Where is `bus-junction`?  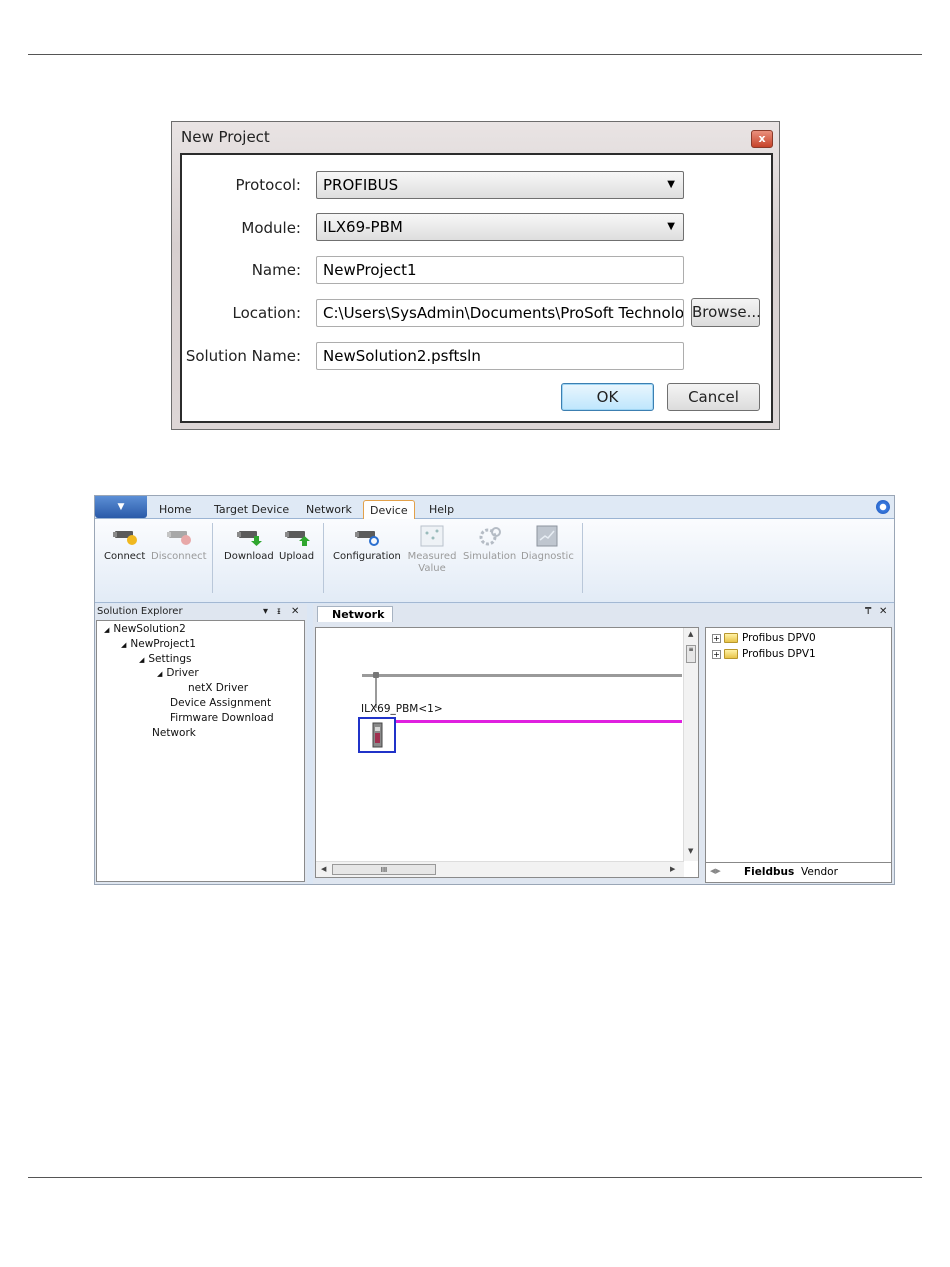 bus-junction is located at coordinates (376, 675).